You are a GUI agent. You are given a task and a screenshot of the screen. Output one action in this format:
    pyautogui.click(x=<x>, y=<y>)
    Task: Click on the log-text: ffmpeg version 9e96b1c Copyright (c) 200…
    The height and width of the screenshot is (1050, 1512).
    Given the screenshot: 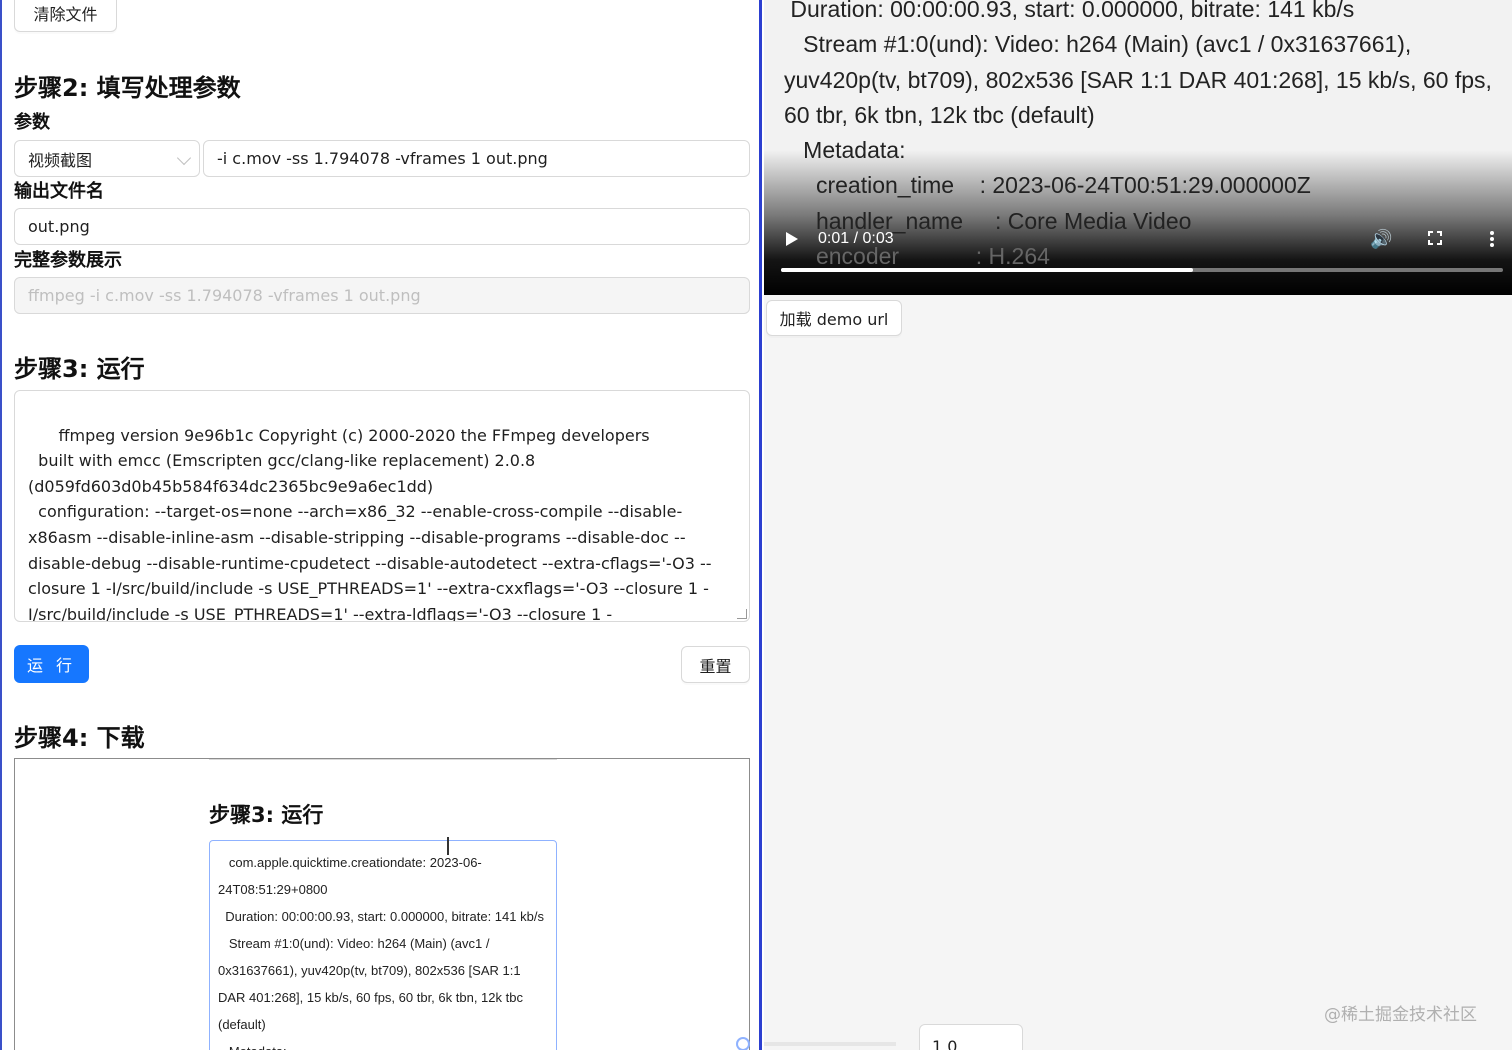 What is the action you would take?
    pyautogui.click(x=370, y=523)
    